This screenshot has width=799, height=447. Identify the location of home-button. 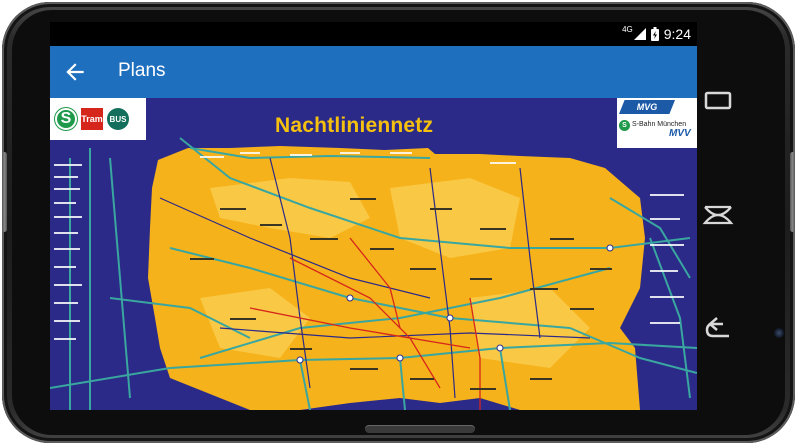
(725, 215).